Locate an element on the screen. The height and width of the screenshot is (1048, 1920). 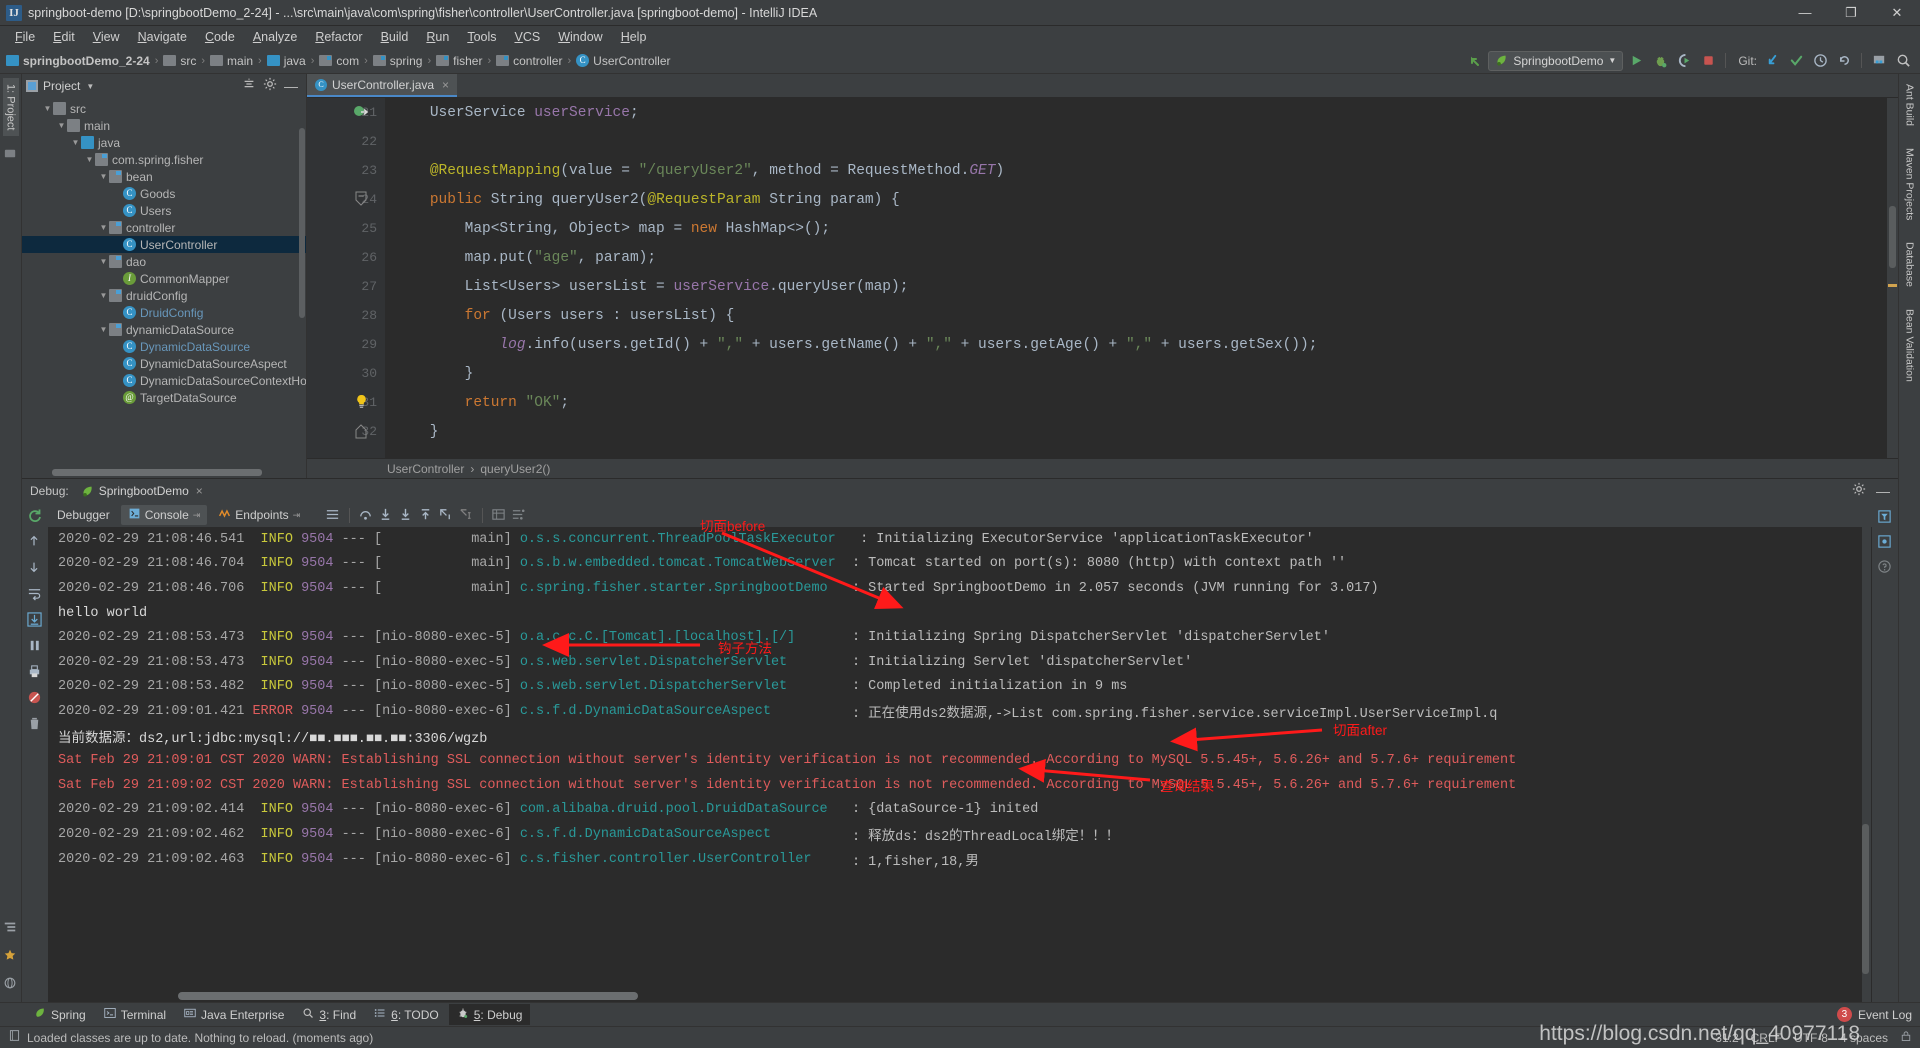
tree-item-users: C Users is located at coordinates (164, 210).